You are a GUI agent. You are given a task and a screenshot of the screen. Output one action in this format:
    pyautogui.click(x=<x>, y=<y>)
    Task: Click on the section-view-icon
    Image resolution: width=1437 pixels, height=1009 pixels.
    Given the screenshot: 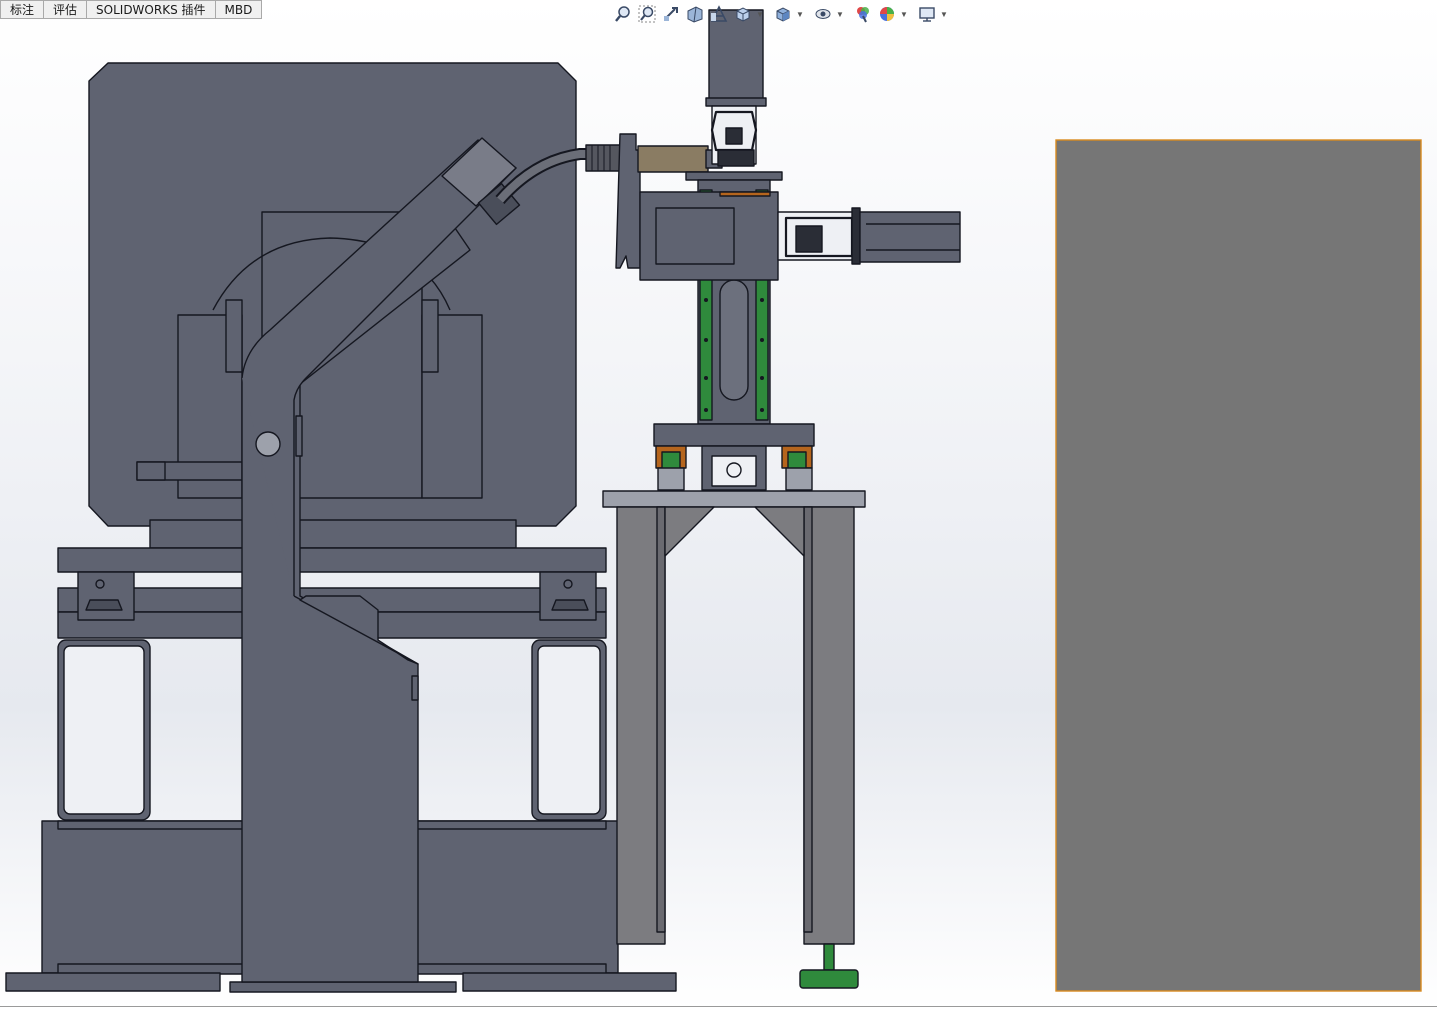 What is the action you would take?
    pyautogui.click(x=695, y=14)
    